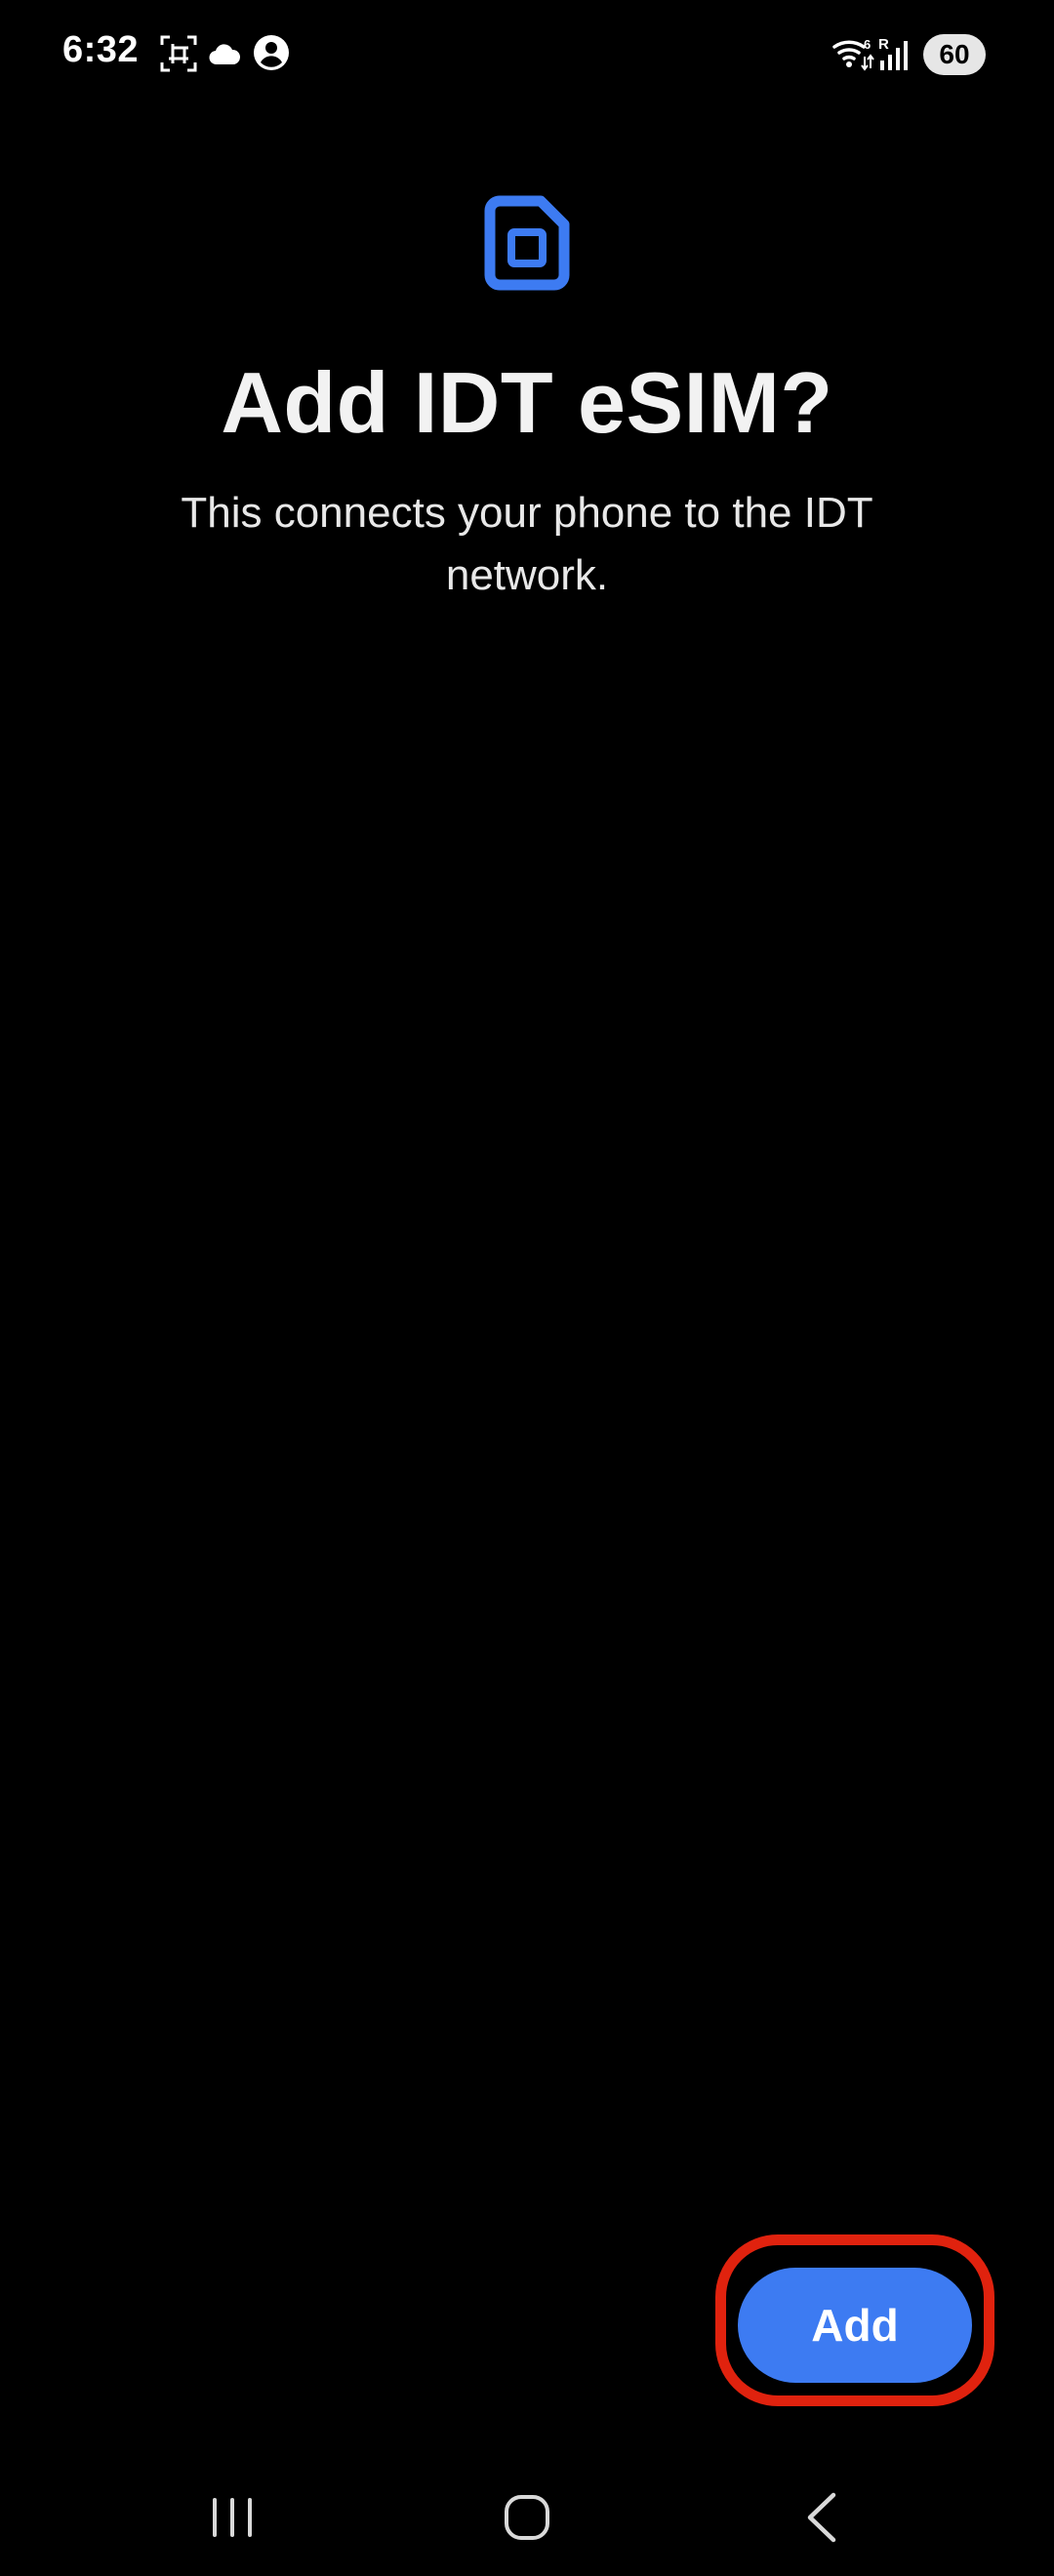 This screenshot has height=2576, width=1054. Describe the element at coordinates (867, 44) in the screenshot. I see `svg-text: 6` at that location.